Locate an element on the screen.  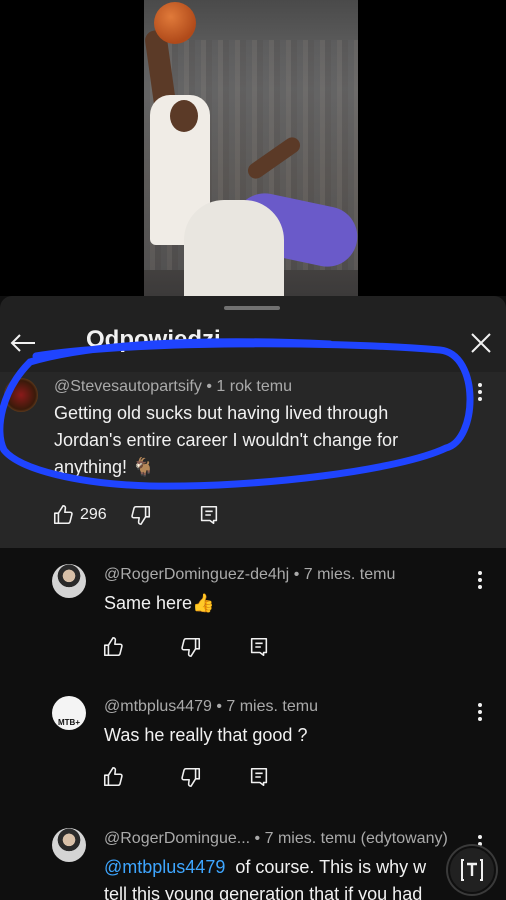
arrow-left-icon is located at coordinates (22, 343).